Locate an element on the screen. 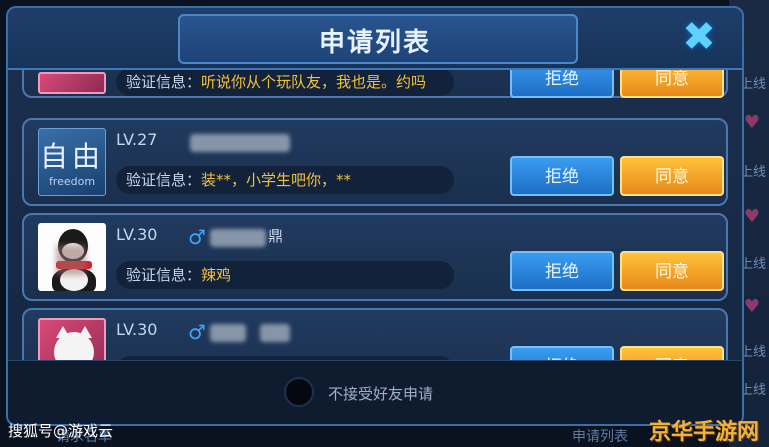 The image size is (769, 447). dialog-header: 申请列表 ✖ is located at coordinates (375, 39).